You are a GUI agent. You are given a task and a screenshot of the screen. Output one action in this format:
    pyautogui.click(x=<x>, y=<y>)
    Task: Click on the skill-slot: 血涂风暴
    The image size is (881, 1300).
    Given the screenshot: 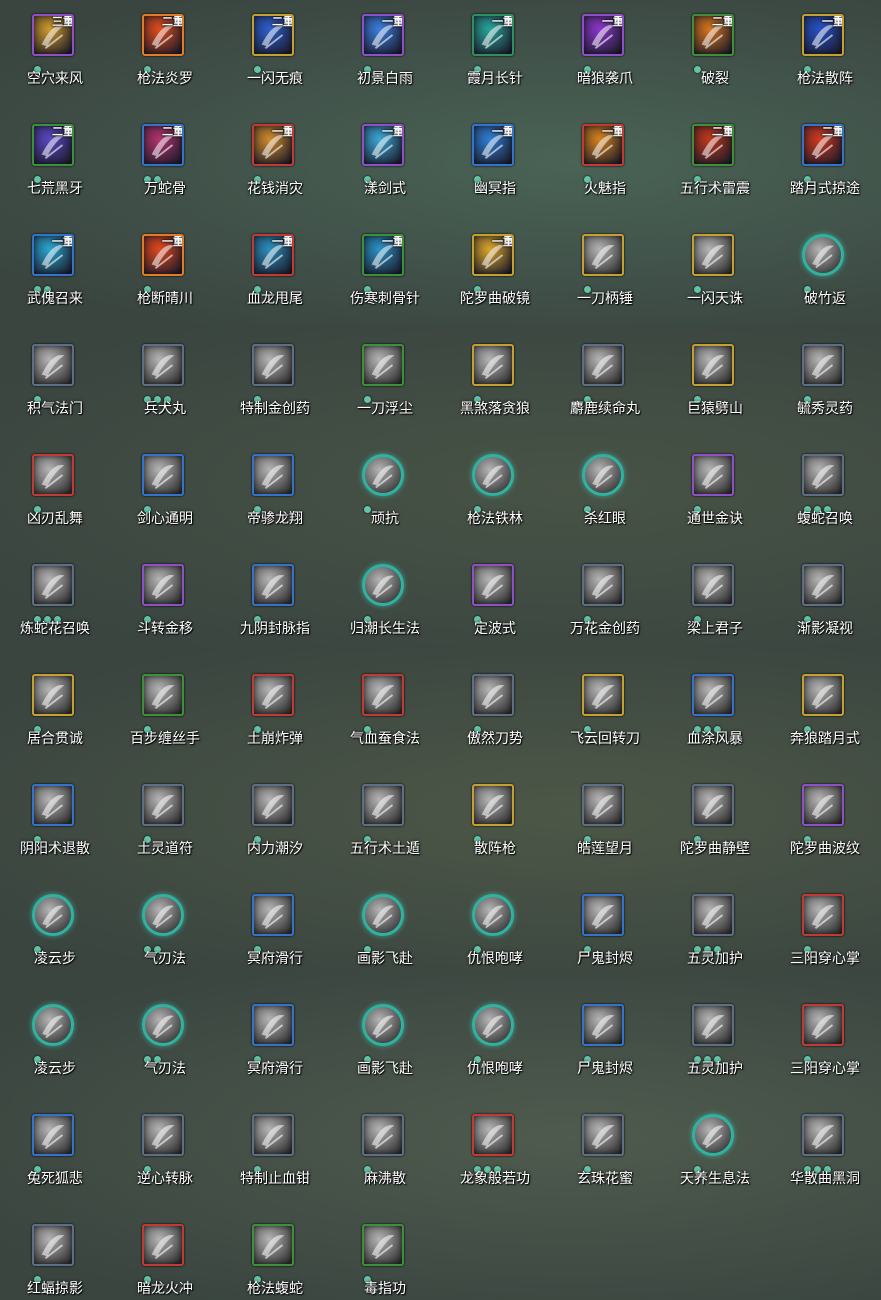 What is the action you would take?
    pyautogui.click(x=715, y=720)
    